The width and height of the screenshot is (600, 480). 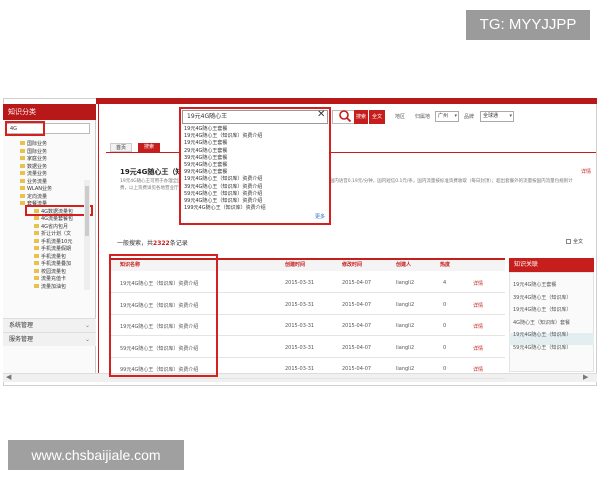 What do you see at coordinates (59, 210) in the screenshot?
I see `tree-highlight-box` at bounding box center [59, 210].